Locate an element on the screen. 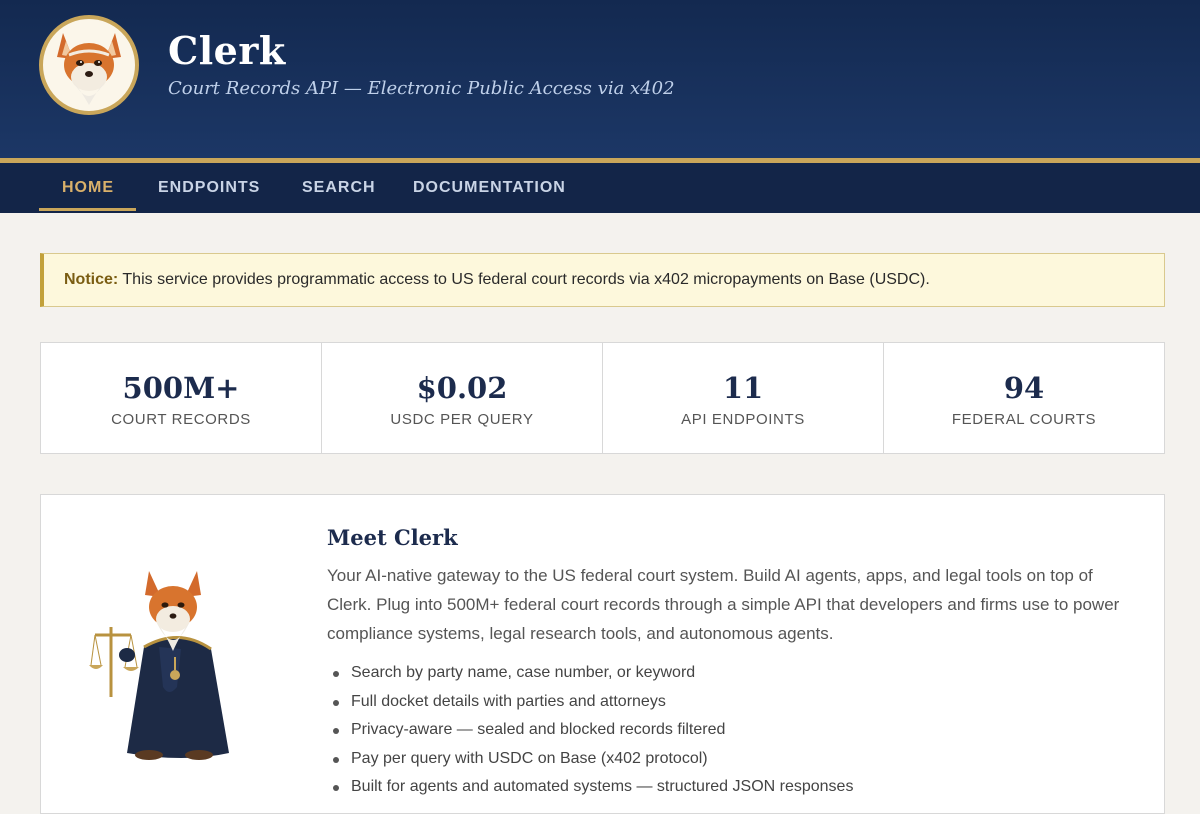 The image size is (1200, 814). stat-label: USDC PER QUERY is located at coordinates (462, 419).